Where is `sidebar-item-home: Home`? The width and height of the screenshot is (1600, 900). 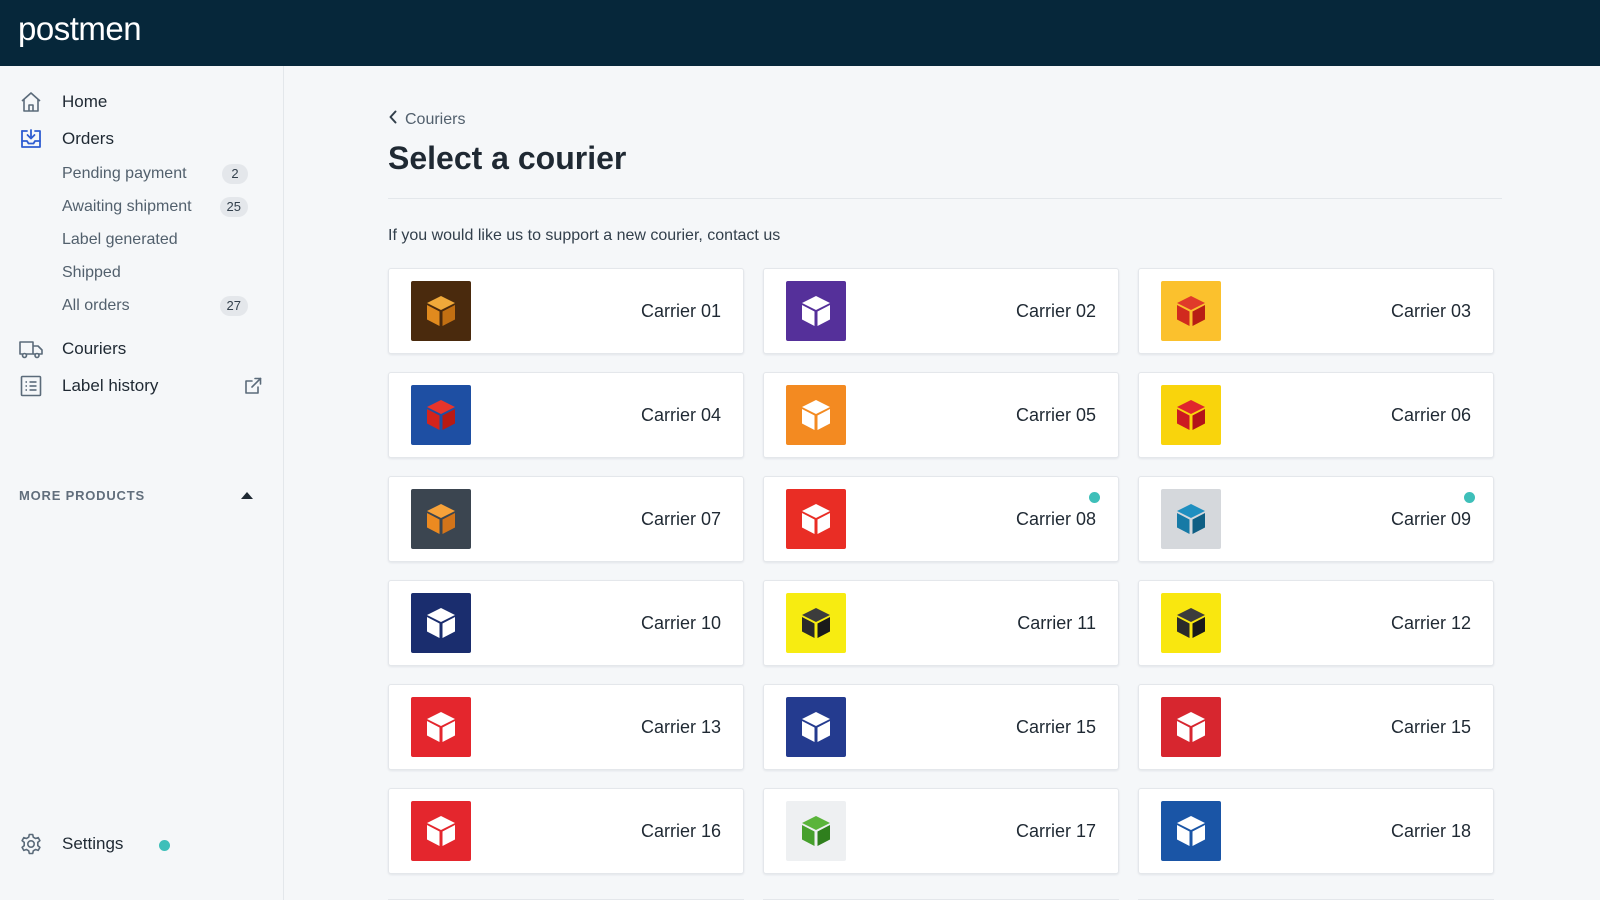 sidebar-item-home: Home is located at coordinates (62, 102).